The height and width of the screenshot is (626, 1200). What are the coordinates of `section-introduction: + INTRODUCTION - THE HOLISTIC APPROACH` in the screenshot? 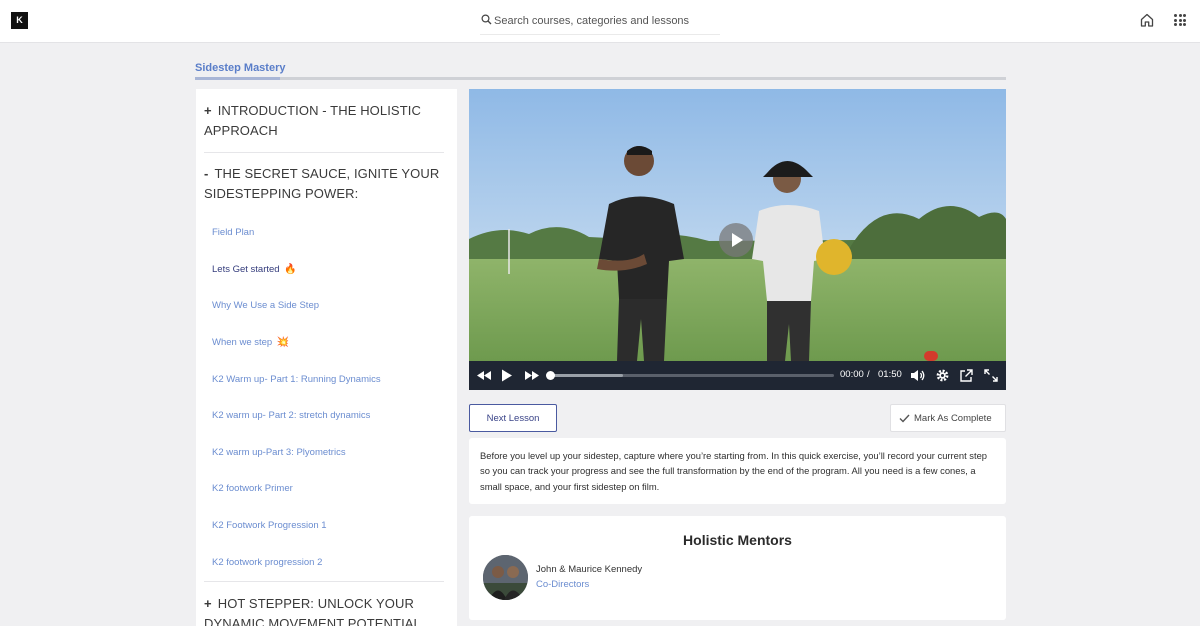 It's located at (322, 121).